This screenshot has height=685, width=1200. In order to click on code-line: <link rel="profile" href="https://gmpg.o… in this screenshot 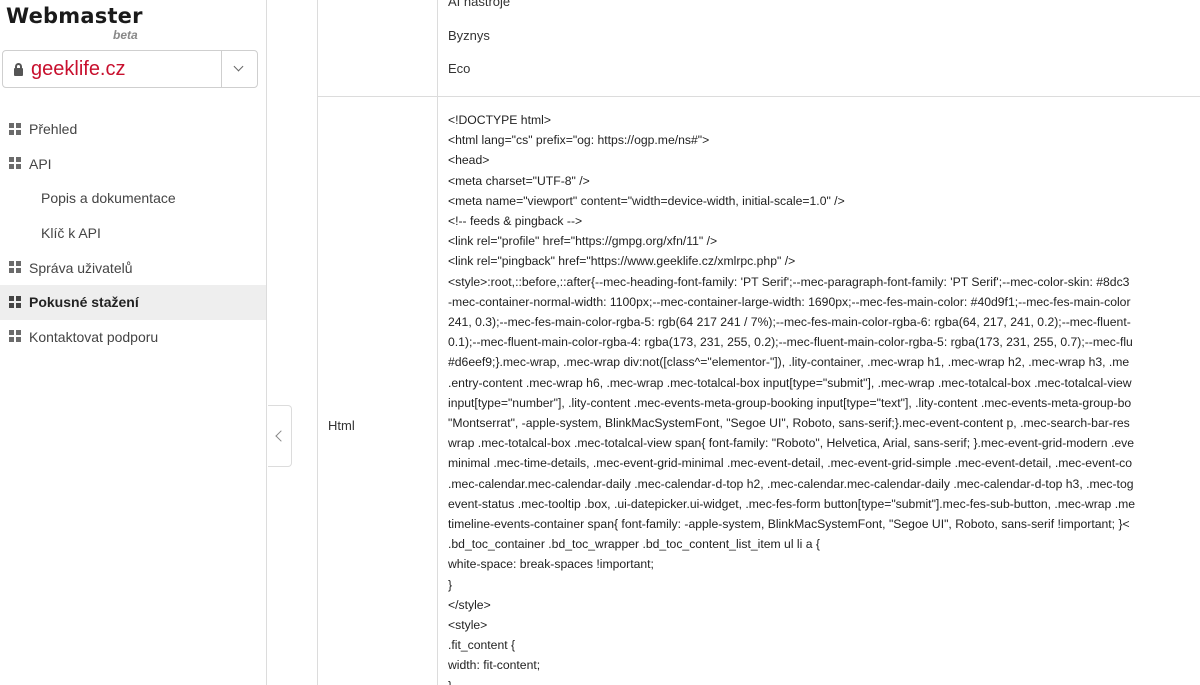, I will do `click(583, 241)`.